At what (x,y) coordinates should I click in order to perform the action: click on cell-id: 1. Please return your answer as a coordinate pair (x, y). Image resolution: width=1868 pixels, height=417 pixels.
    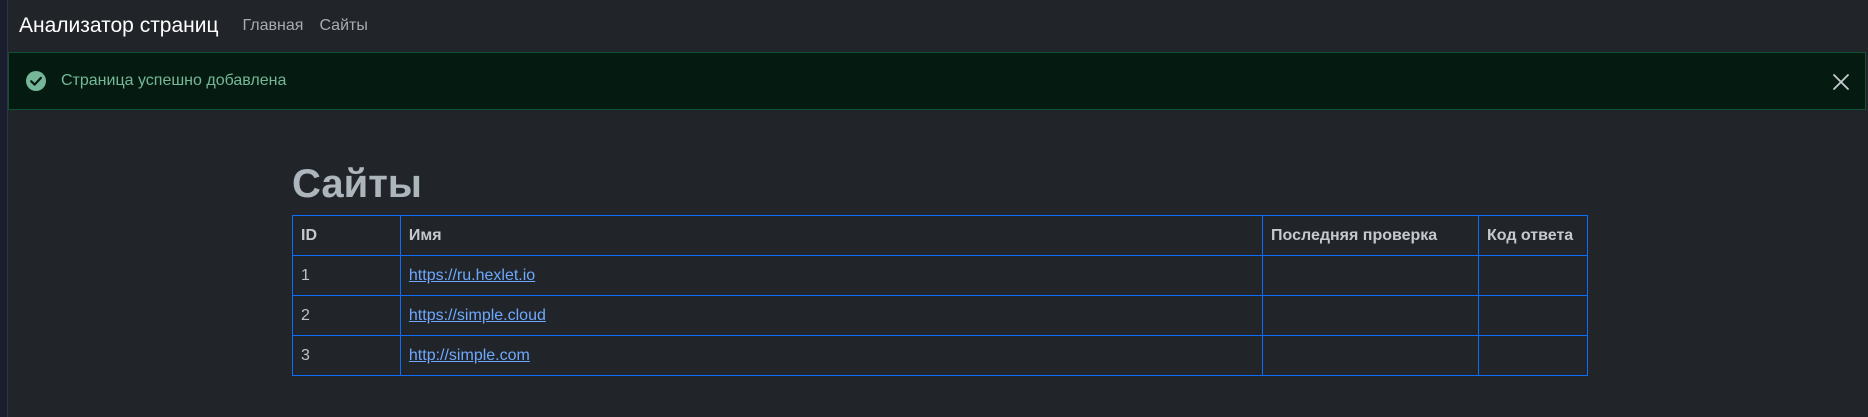
    Looking at the image, I should click on (346, 275).